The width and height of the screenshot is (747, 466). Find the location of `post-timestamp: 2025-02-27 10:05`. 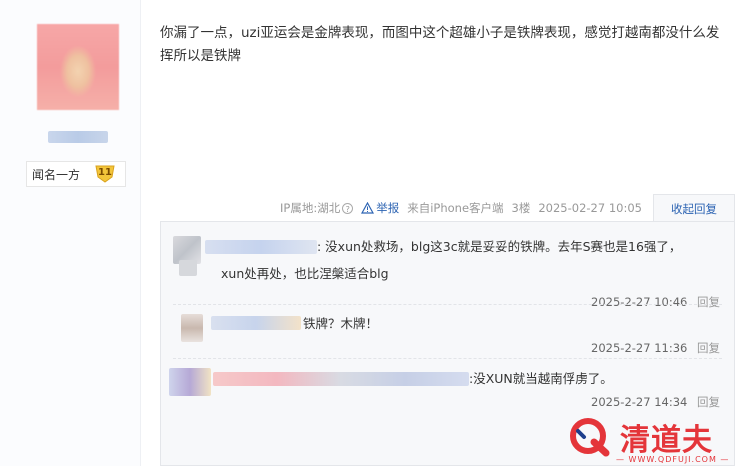

post-timestamp: 2025-02-27 10:05 is located at coordinates (590, 208).